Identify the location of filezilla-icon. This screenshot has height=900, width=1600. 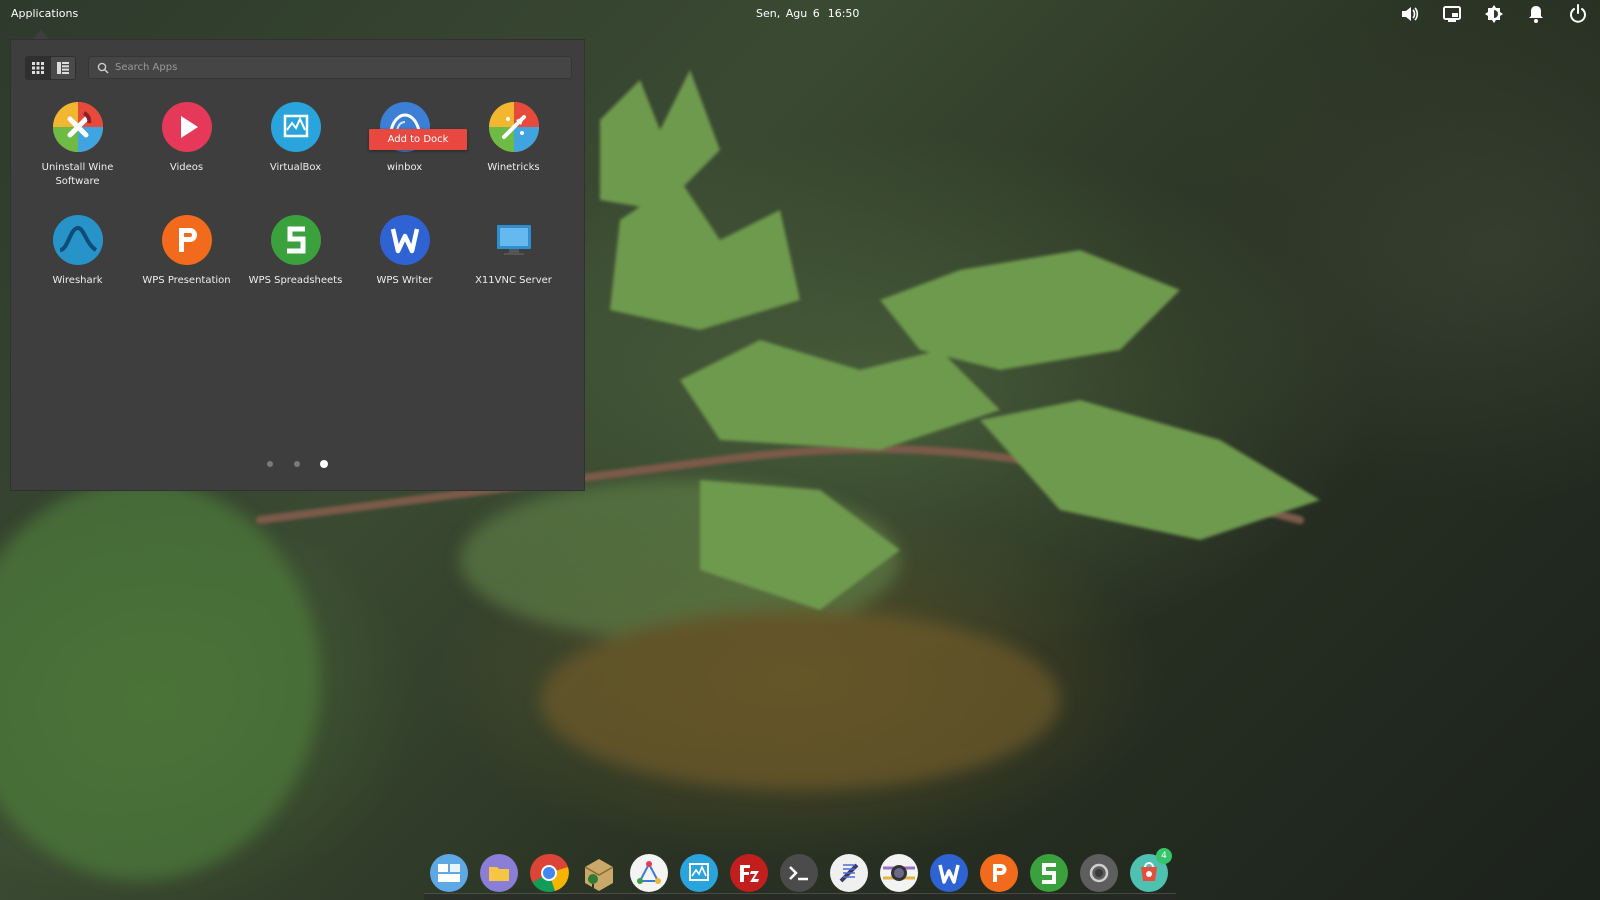
(749, 873).